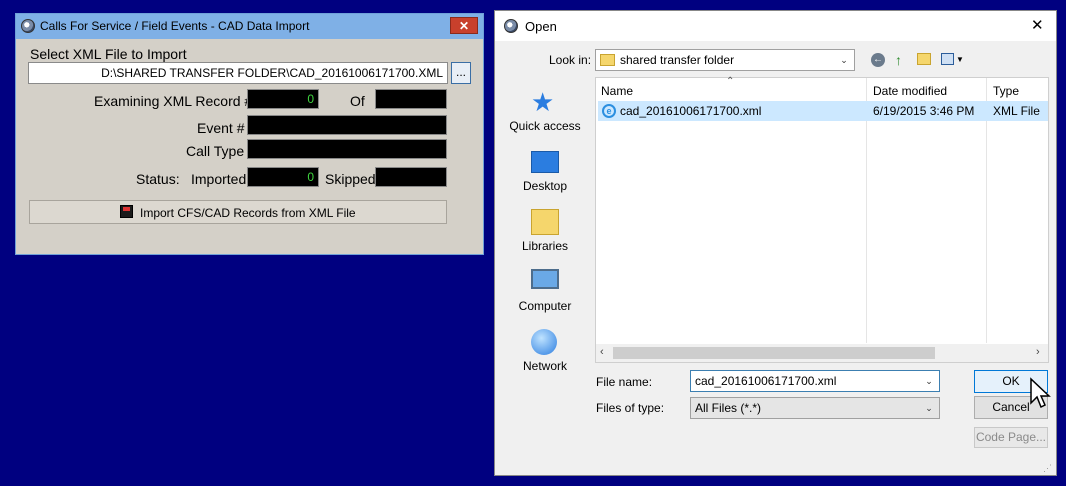 This screenshot has height=486, width=1066. What do you see at coordinates (350, 179) in the screenshot?
I see `skipped-label: Skipped` at bounding box center [350, 179].